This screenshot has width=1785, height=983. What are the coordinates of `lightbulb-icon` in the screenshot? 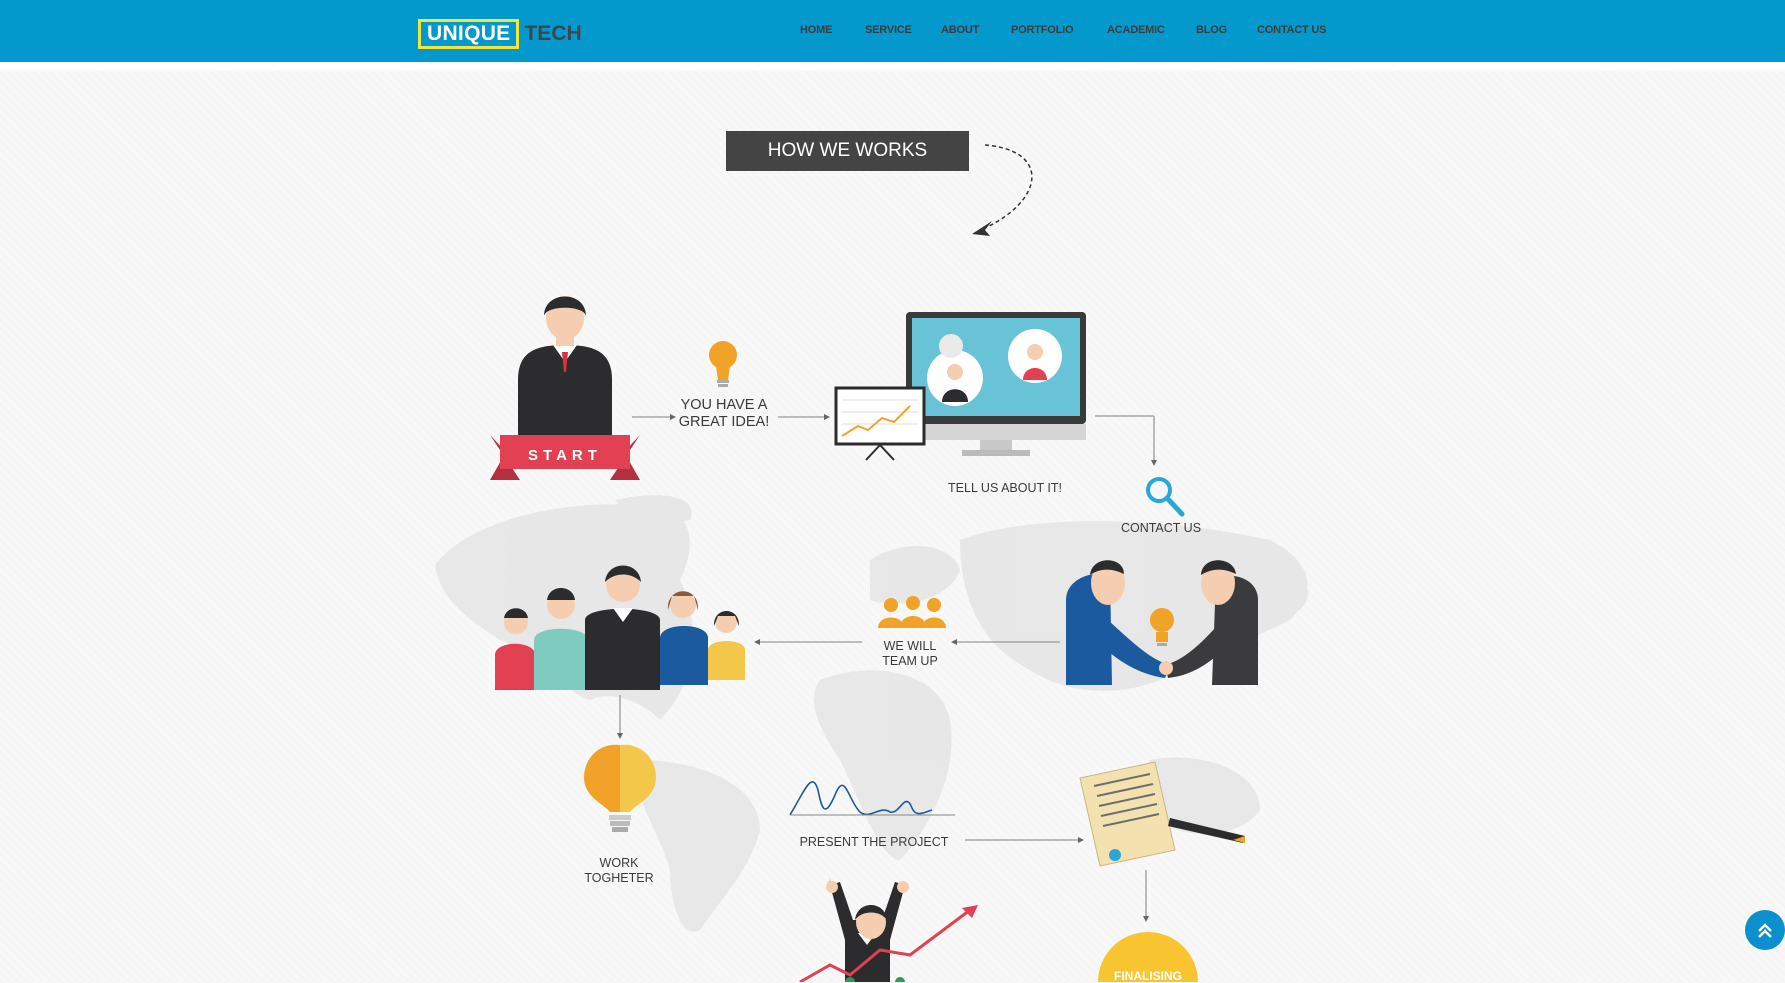 It's located at (723, 364).